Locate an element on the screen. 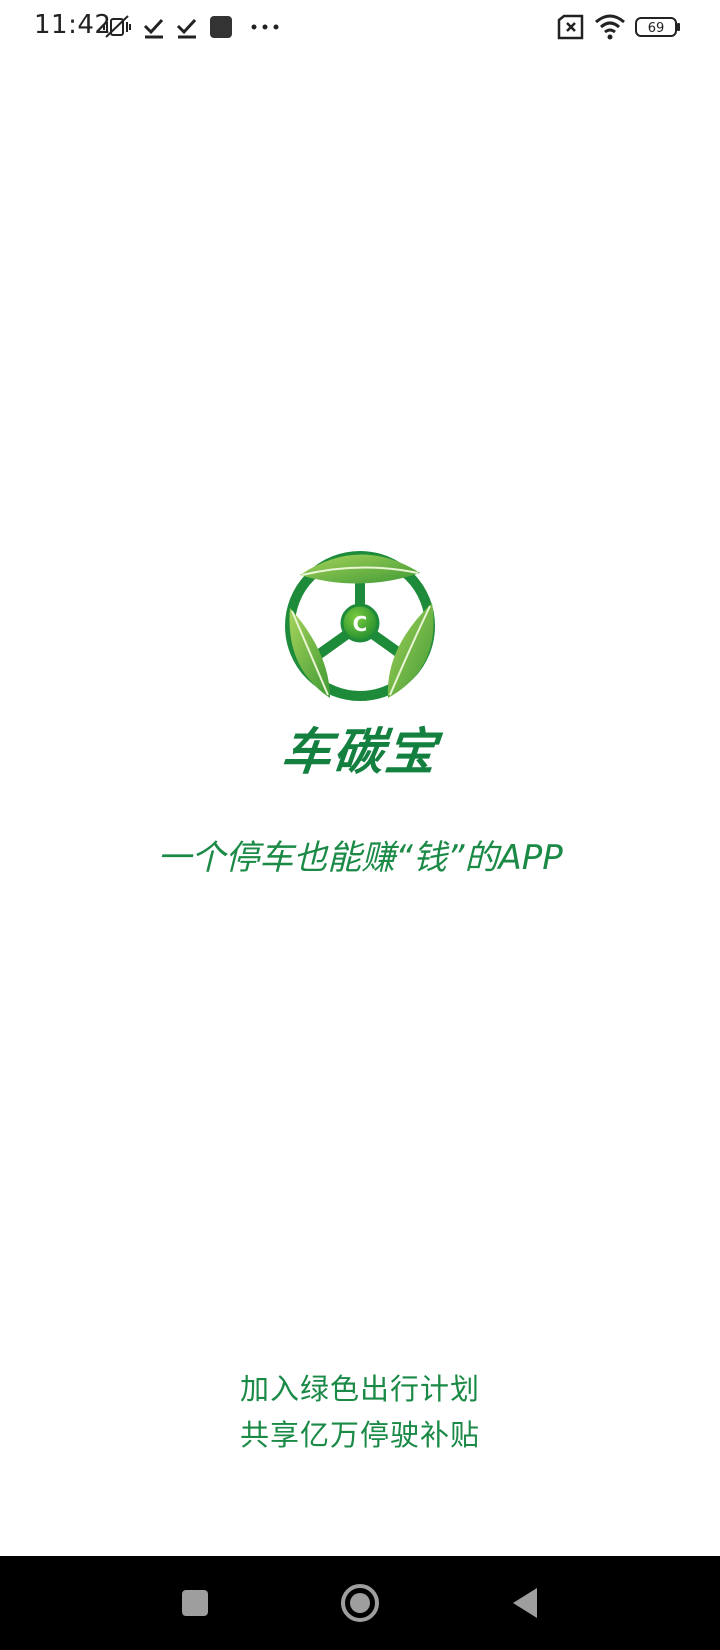 The height and width of the screenshot is (1650, 720). circle-home-icon is located at coordinates (360, 1603).